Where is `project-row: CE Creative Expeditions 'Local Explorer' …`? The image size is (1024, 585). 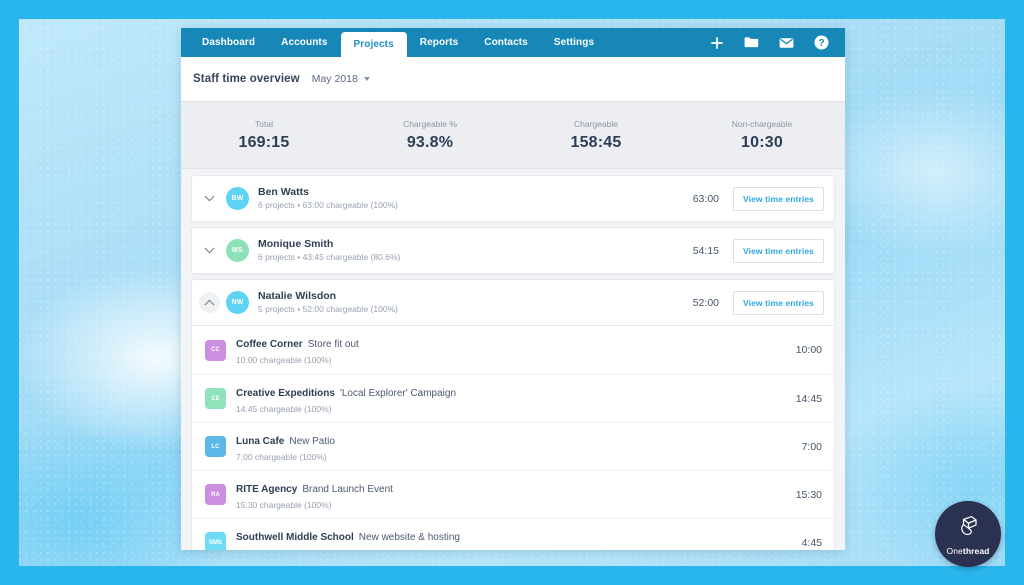
project-row: CE Creative Expeditions 'Local Explorer' … is located at coordinates (513, 398).